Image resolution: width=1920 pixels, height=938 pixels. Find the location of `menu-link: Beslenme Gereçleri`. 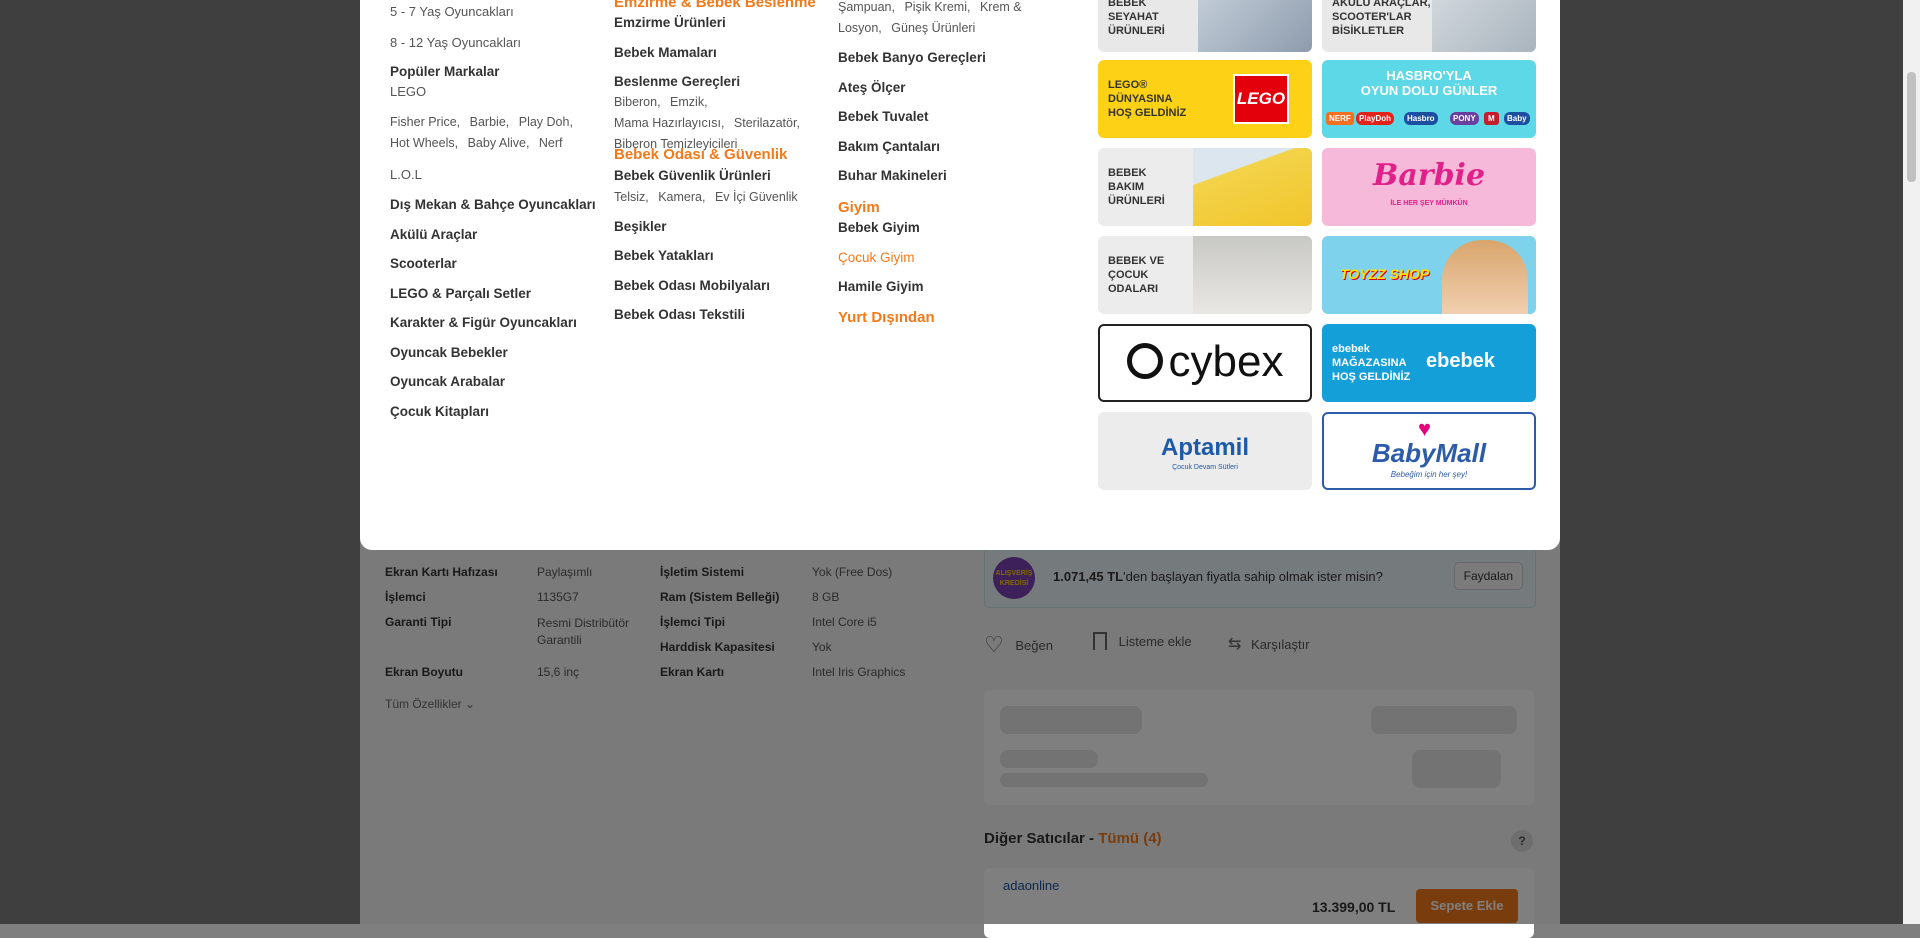

menu-link: Beslenme Gereçleri is located at coordinates (677, 81).